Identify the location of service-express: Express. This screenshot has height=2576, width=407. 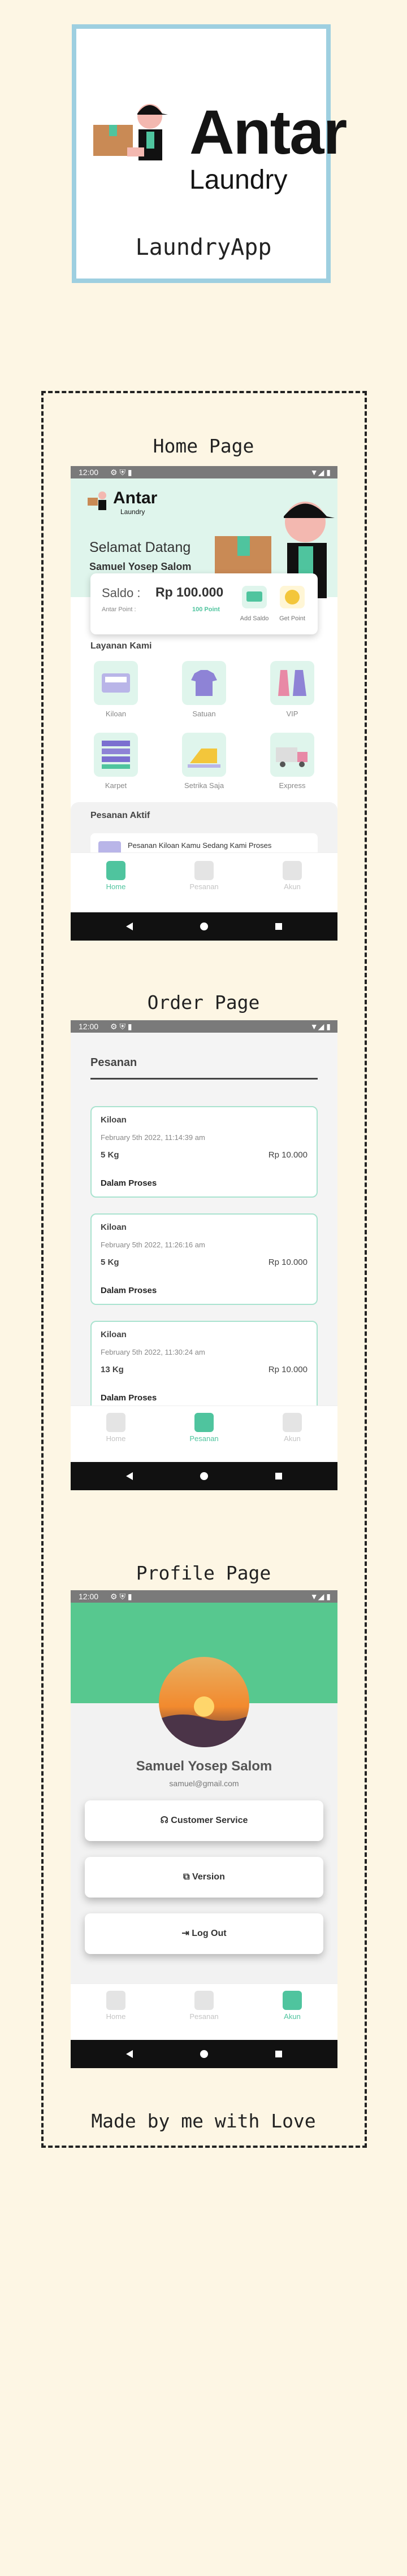
(292, 761).